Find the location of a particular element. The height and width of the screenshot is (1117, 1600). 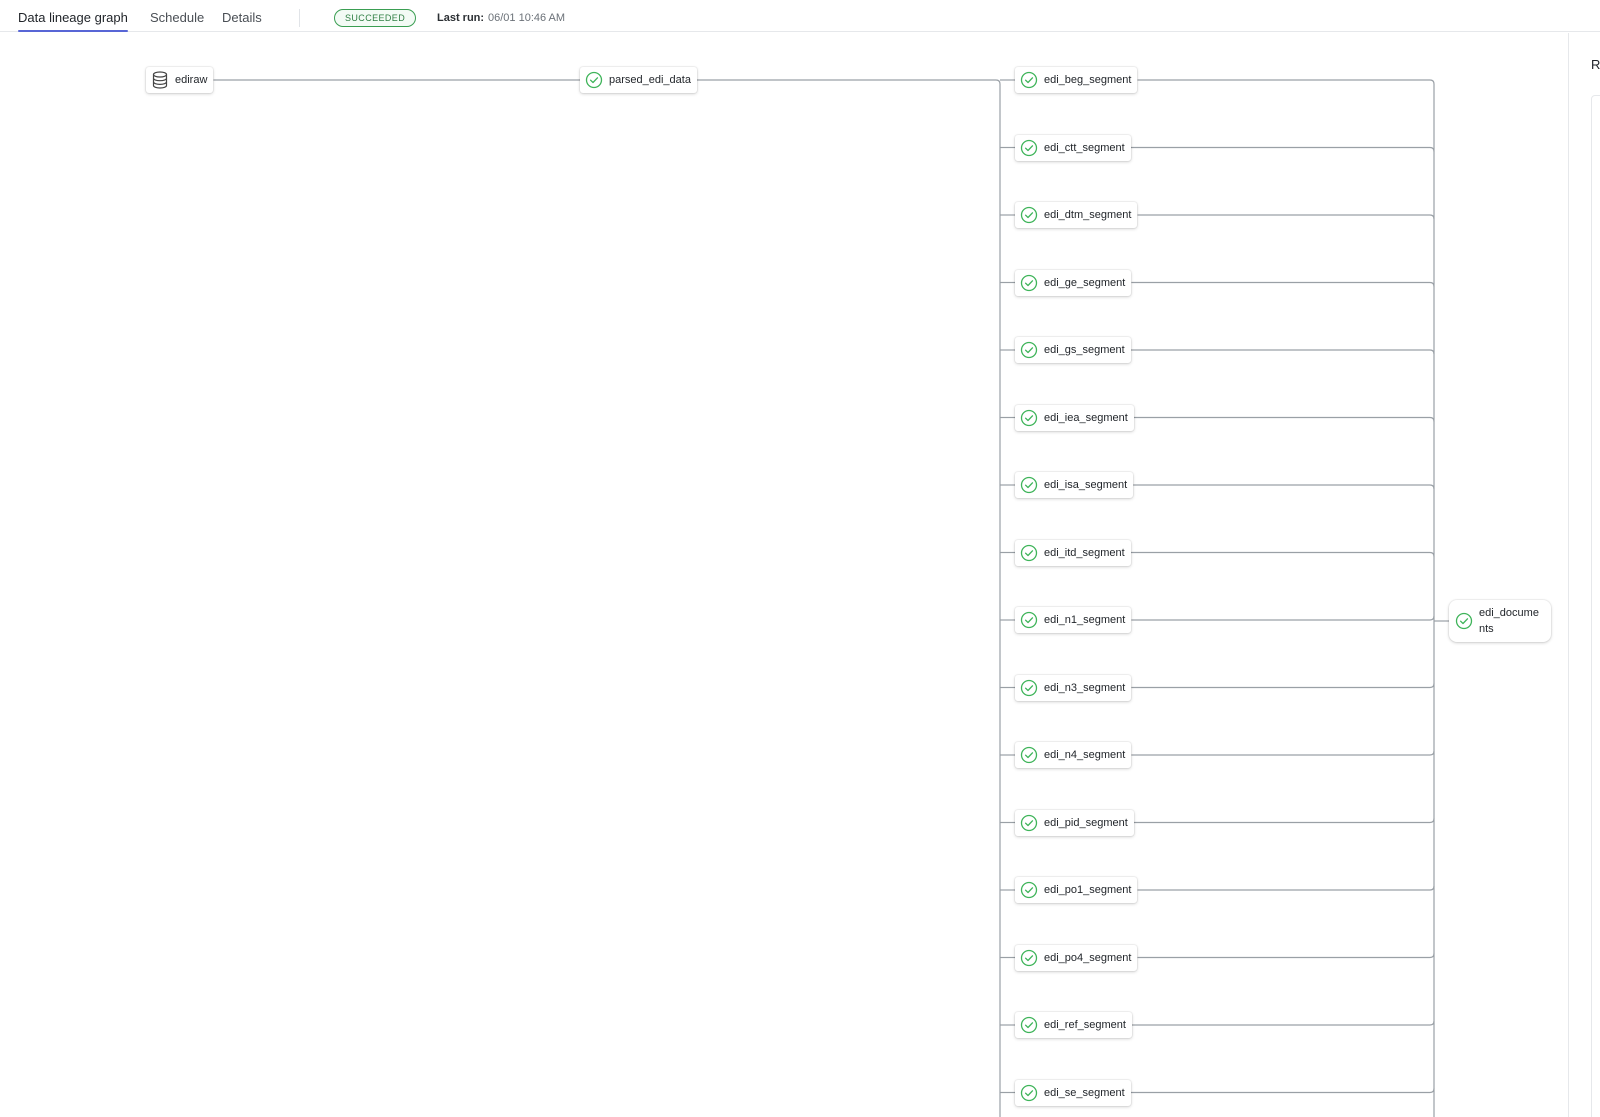

node-edi-pid-segment: edi_pid_segment is located at coordinates (1074, 822).